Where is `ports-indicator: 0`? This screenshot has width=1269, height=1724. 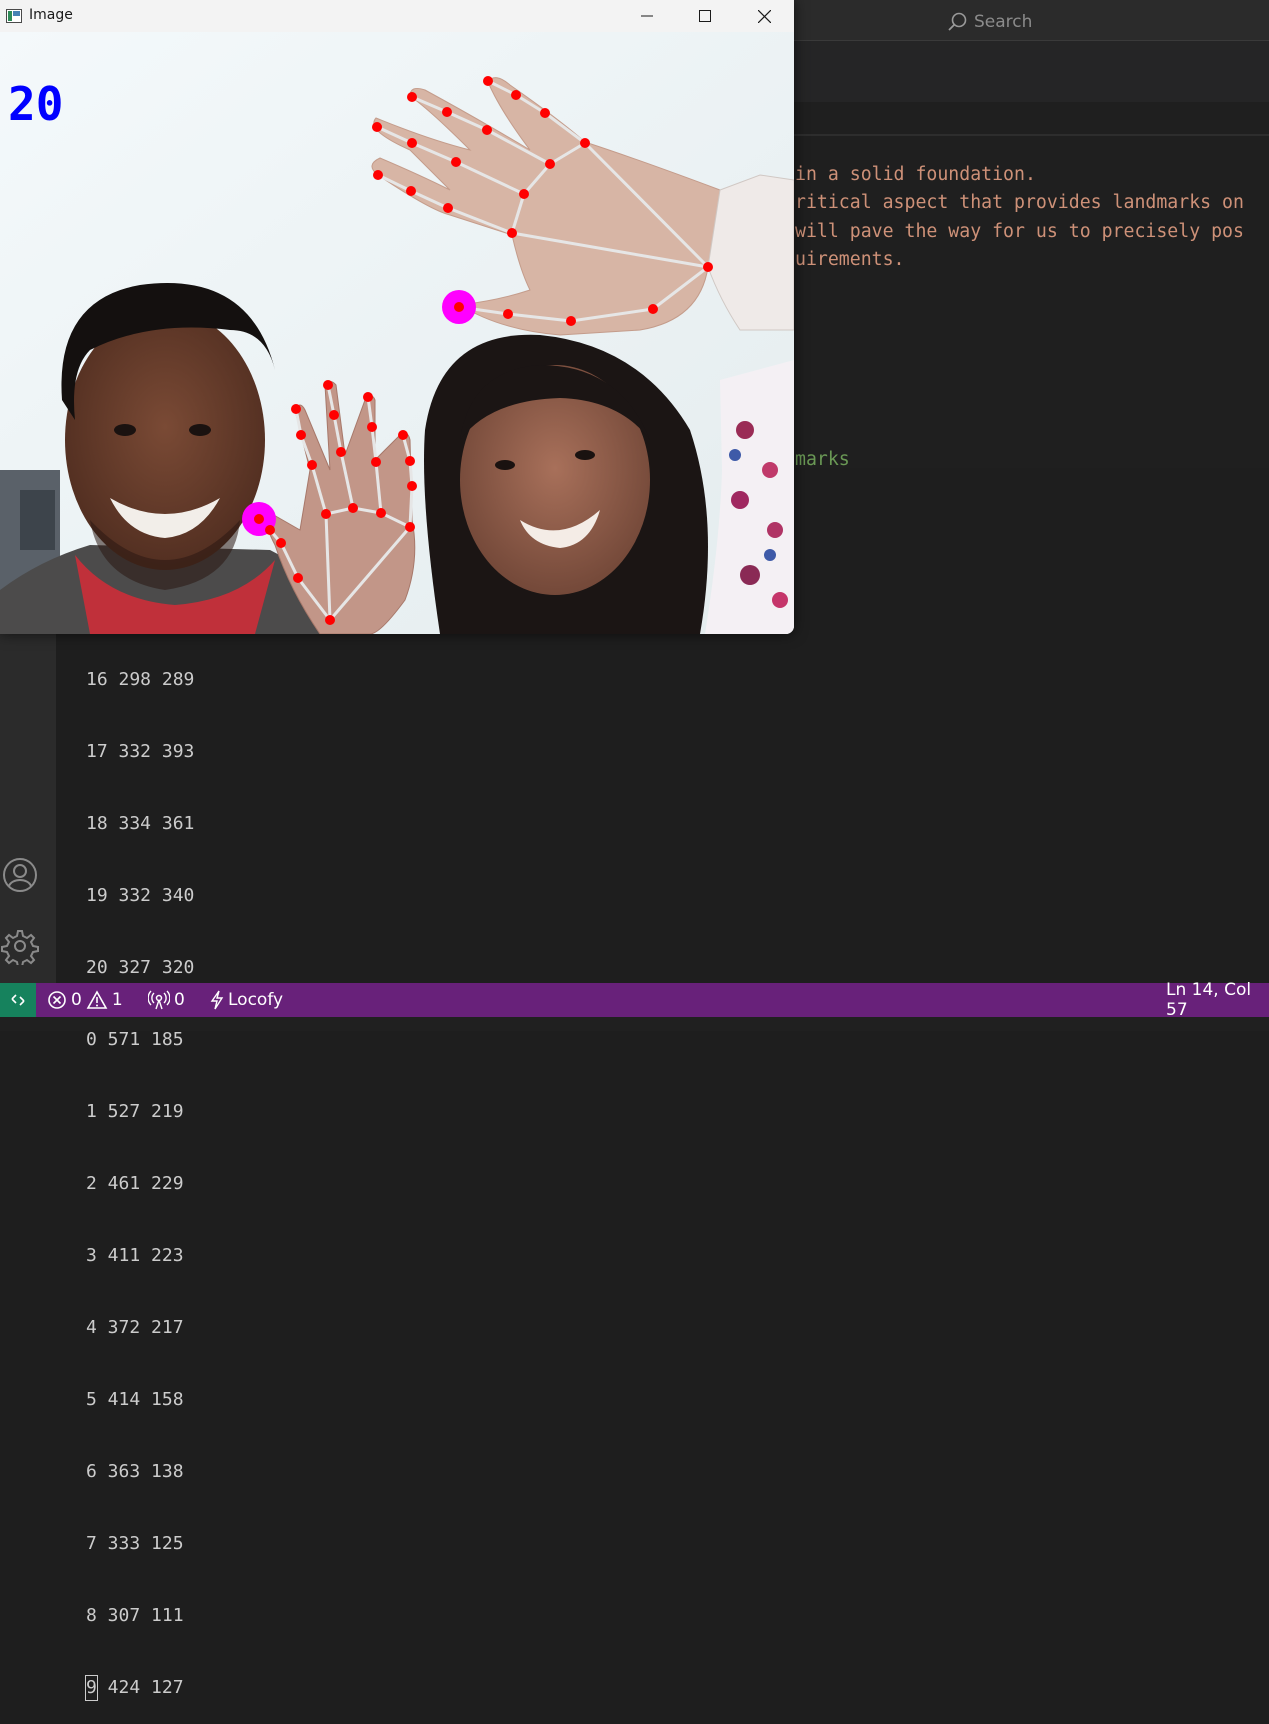
ports-indicator: 0 is located at coordinates (166, 1000).